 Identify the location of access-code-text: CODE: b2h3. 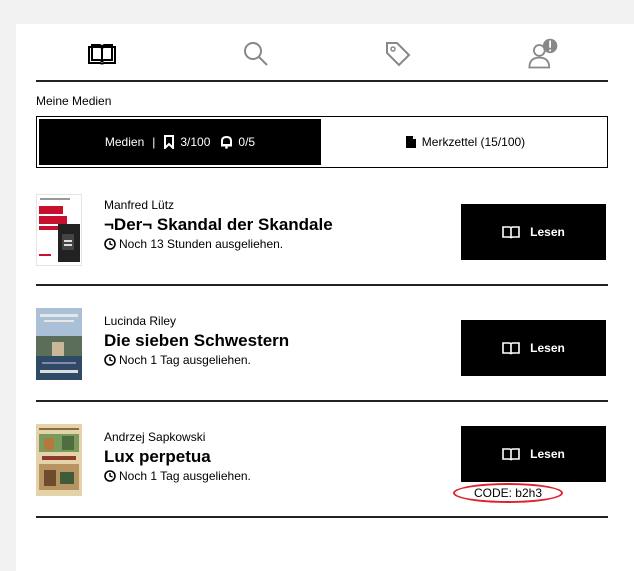
(508, 493).